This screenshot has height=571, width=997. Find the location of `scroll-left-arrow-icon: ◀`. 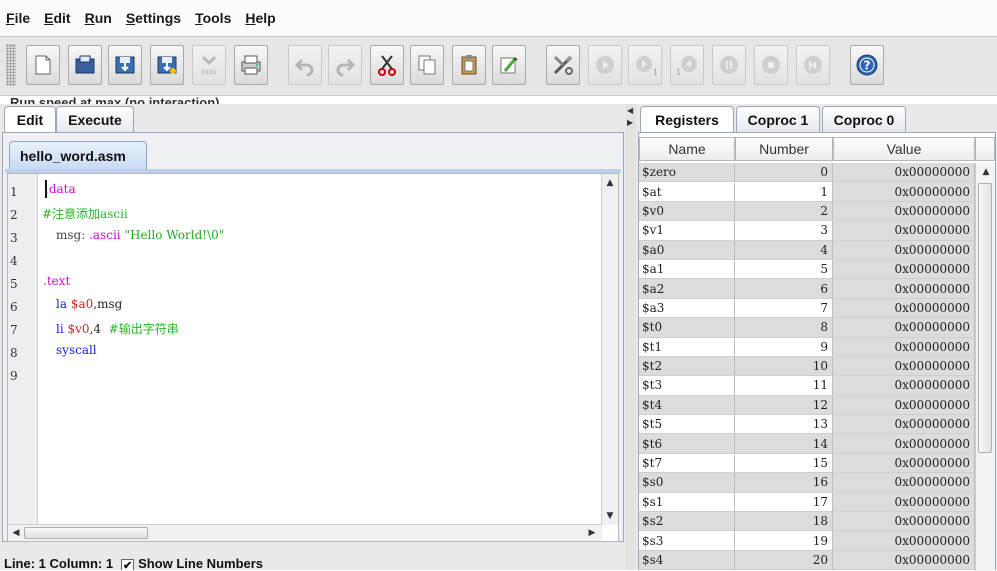

scroll-left-arrow-icon: ◀ is located at coordinates (16, 533).